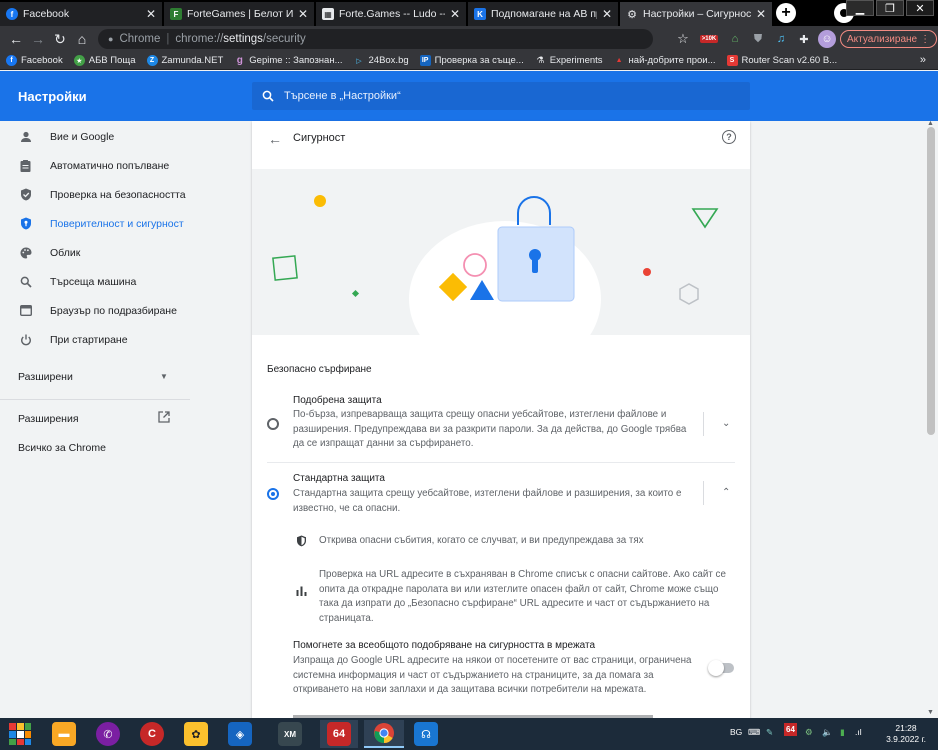 The width and height of the screenshot is (938, 750). What do you see at coordinates (273, 424) in the screenshot?
I see `enhanced-protection-radio` at bounding box center [273, 424].